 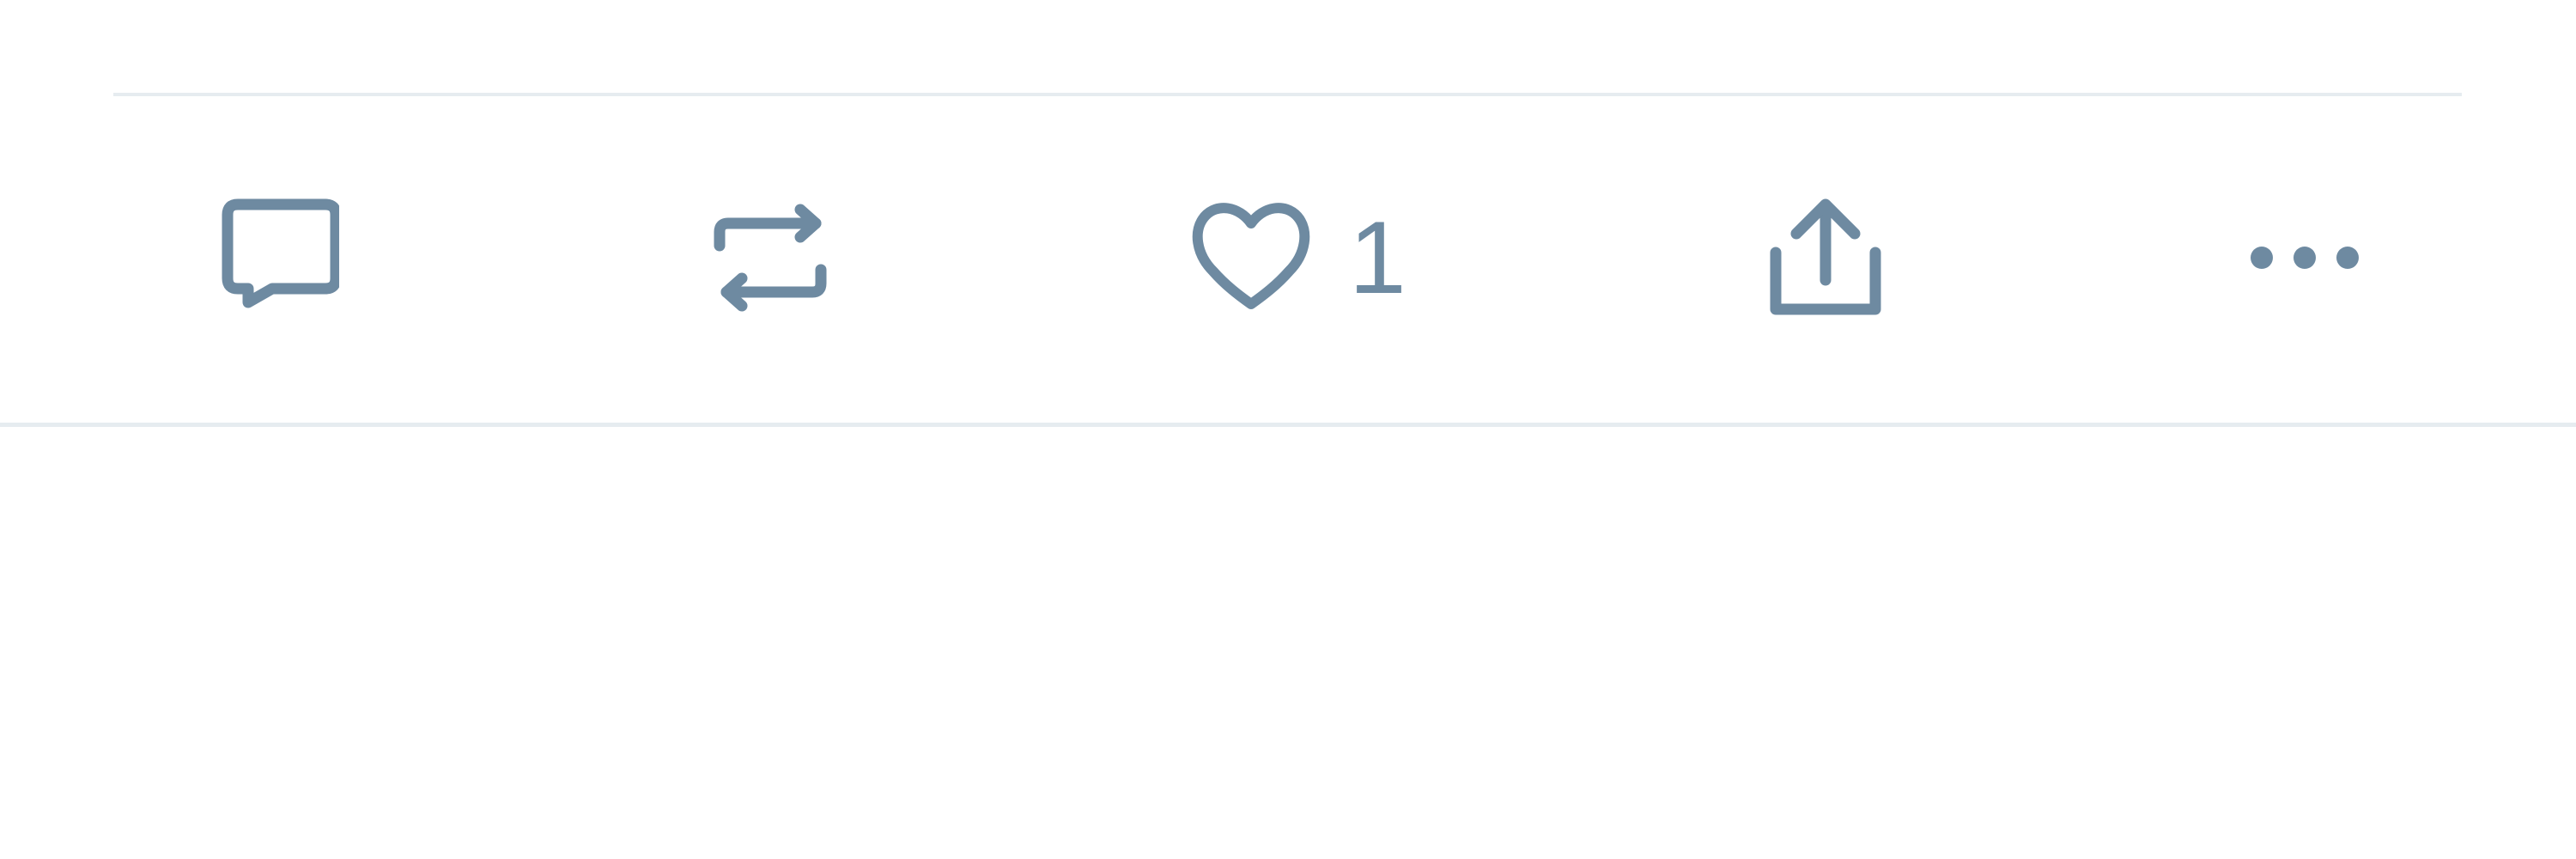 I want to click on reply-button, so click(x=298, y=258).